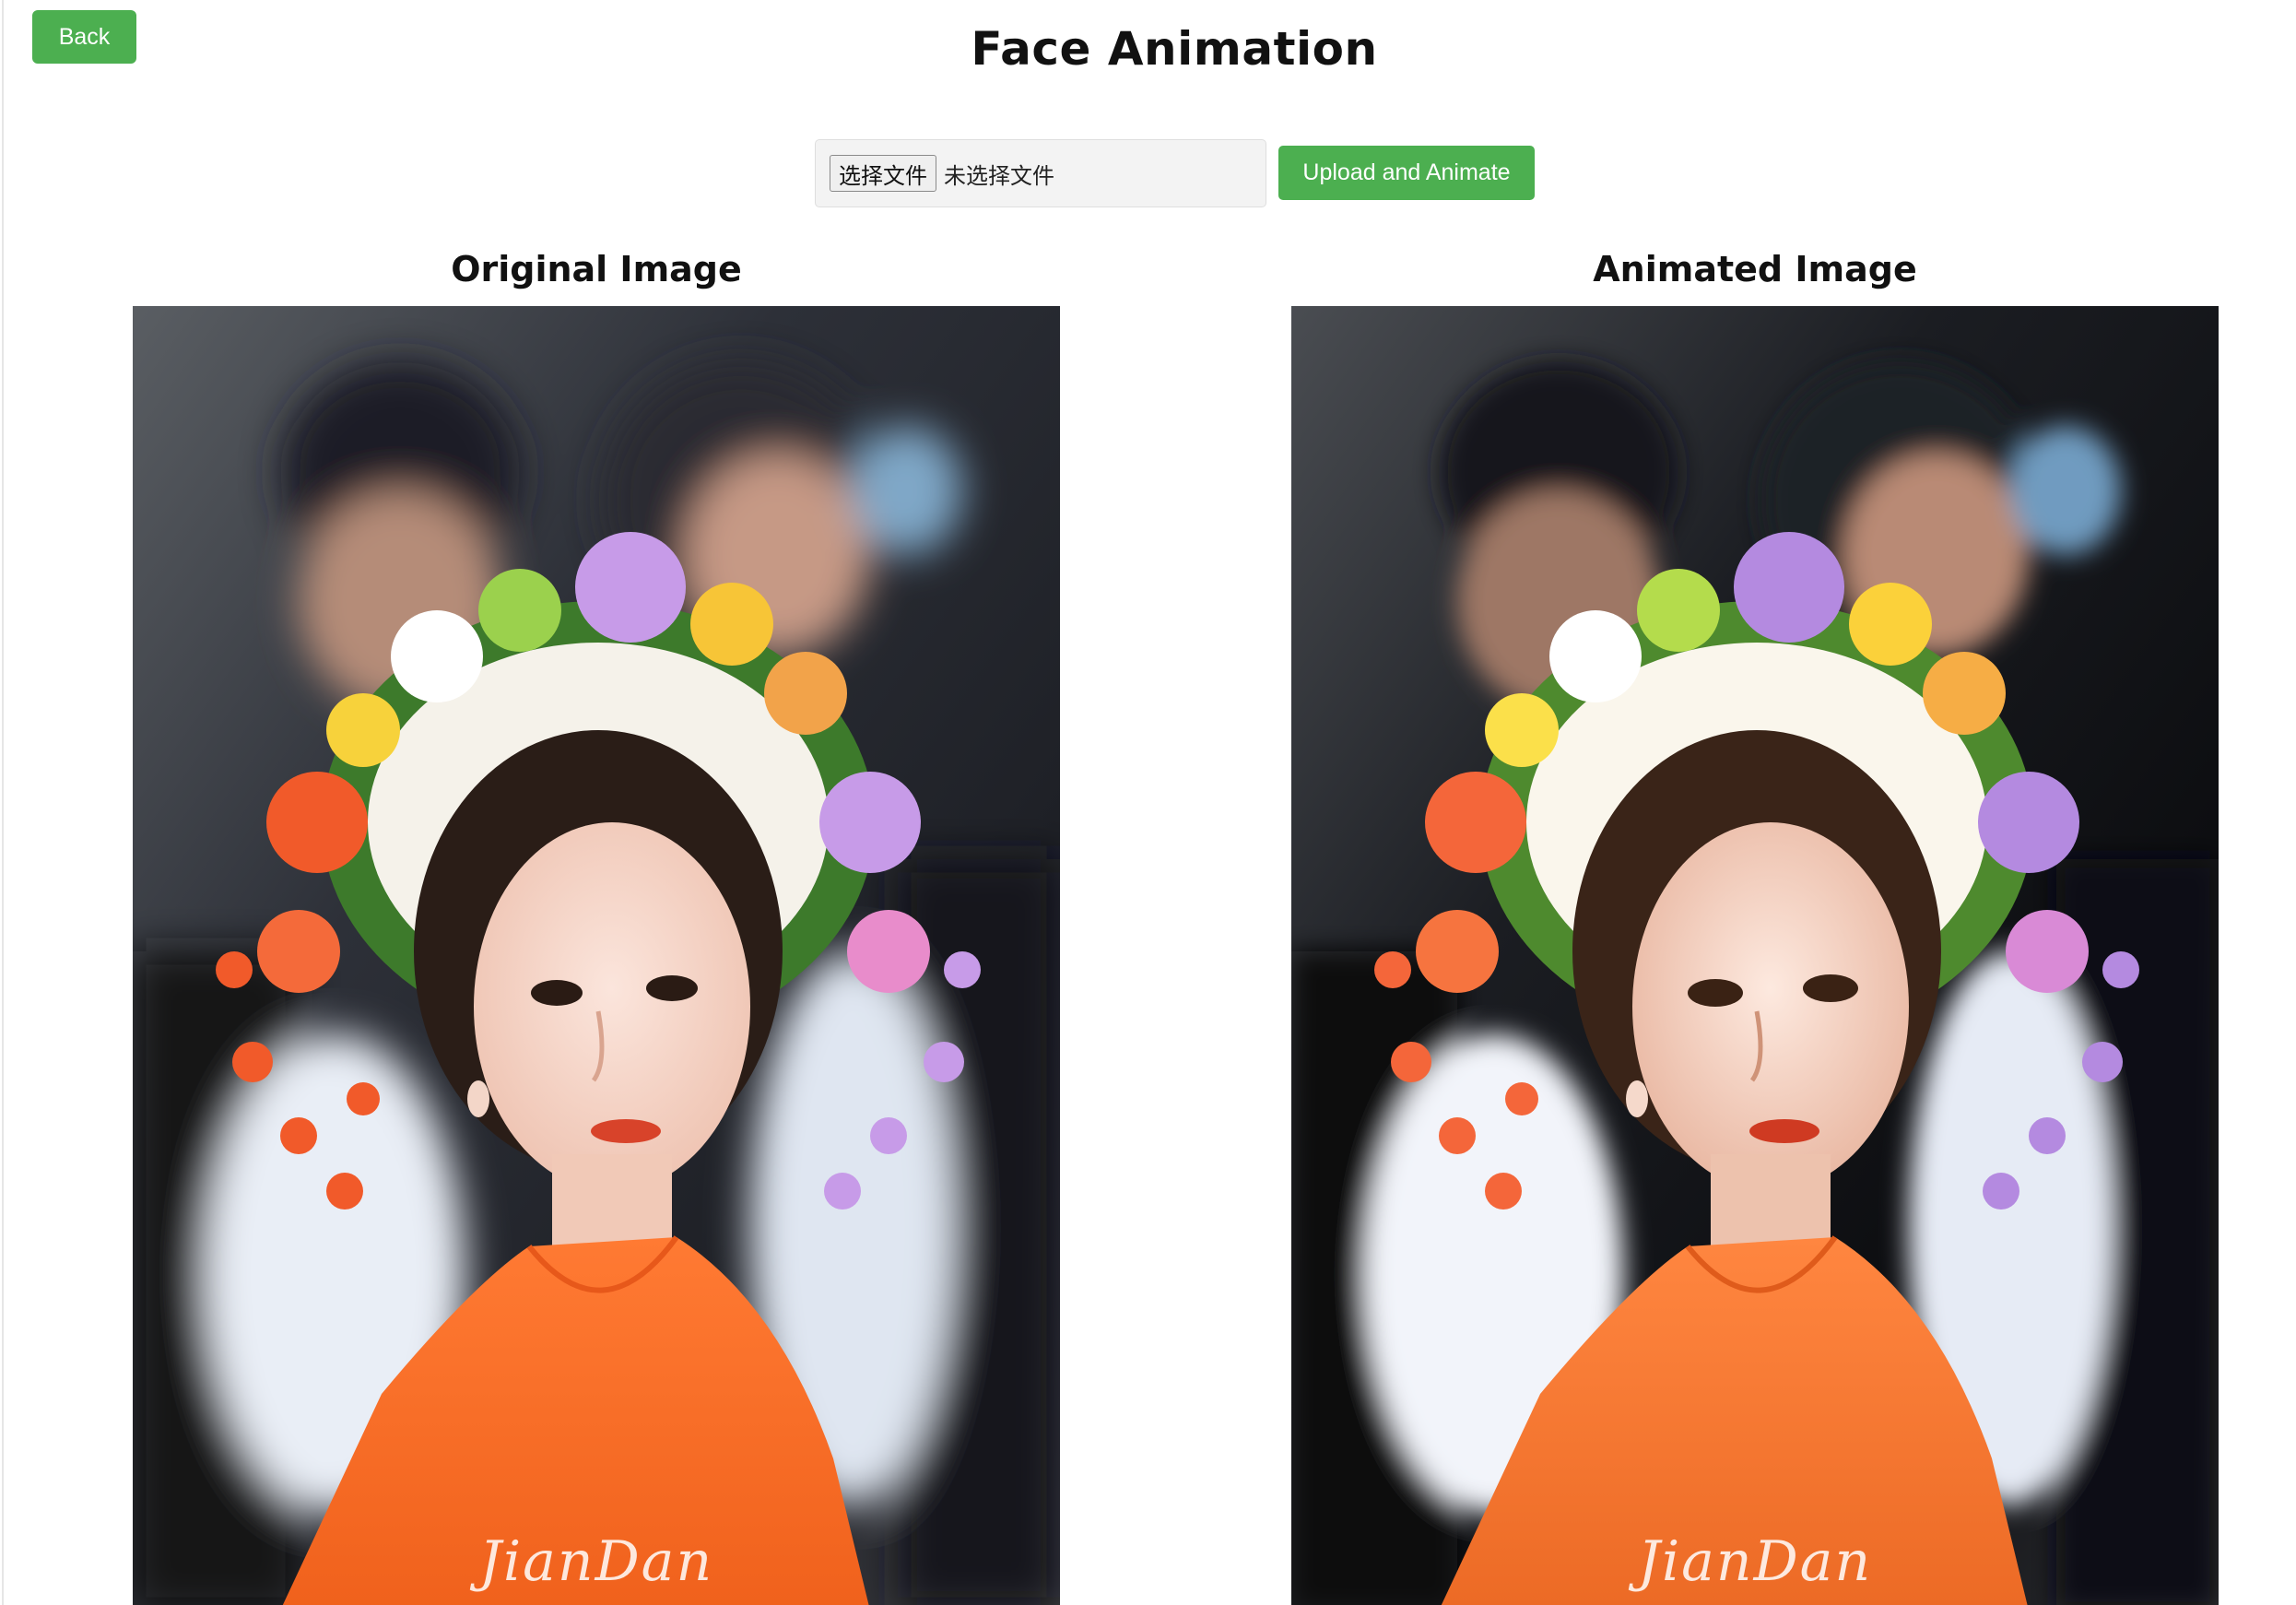  What do you see at coordinates (999, 175) in the screenshot?
I see `file-status-text: 未选择文件` at bounding box center [999, 175].